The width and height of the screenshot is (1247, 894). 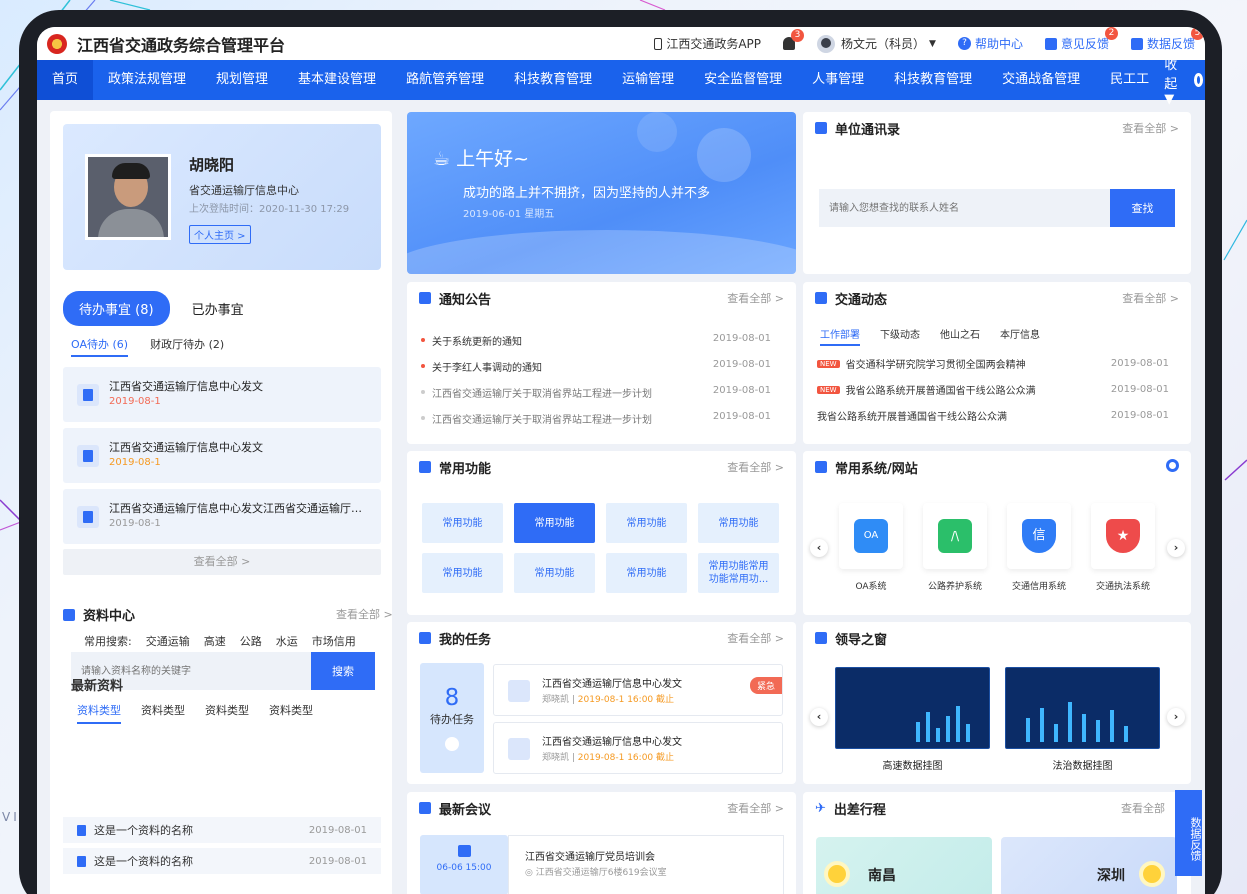 I want to click on system-item-oa: OA OA系统, so click(x=871, y=547).